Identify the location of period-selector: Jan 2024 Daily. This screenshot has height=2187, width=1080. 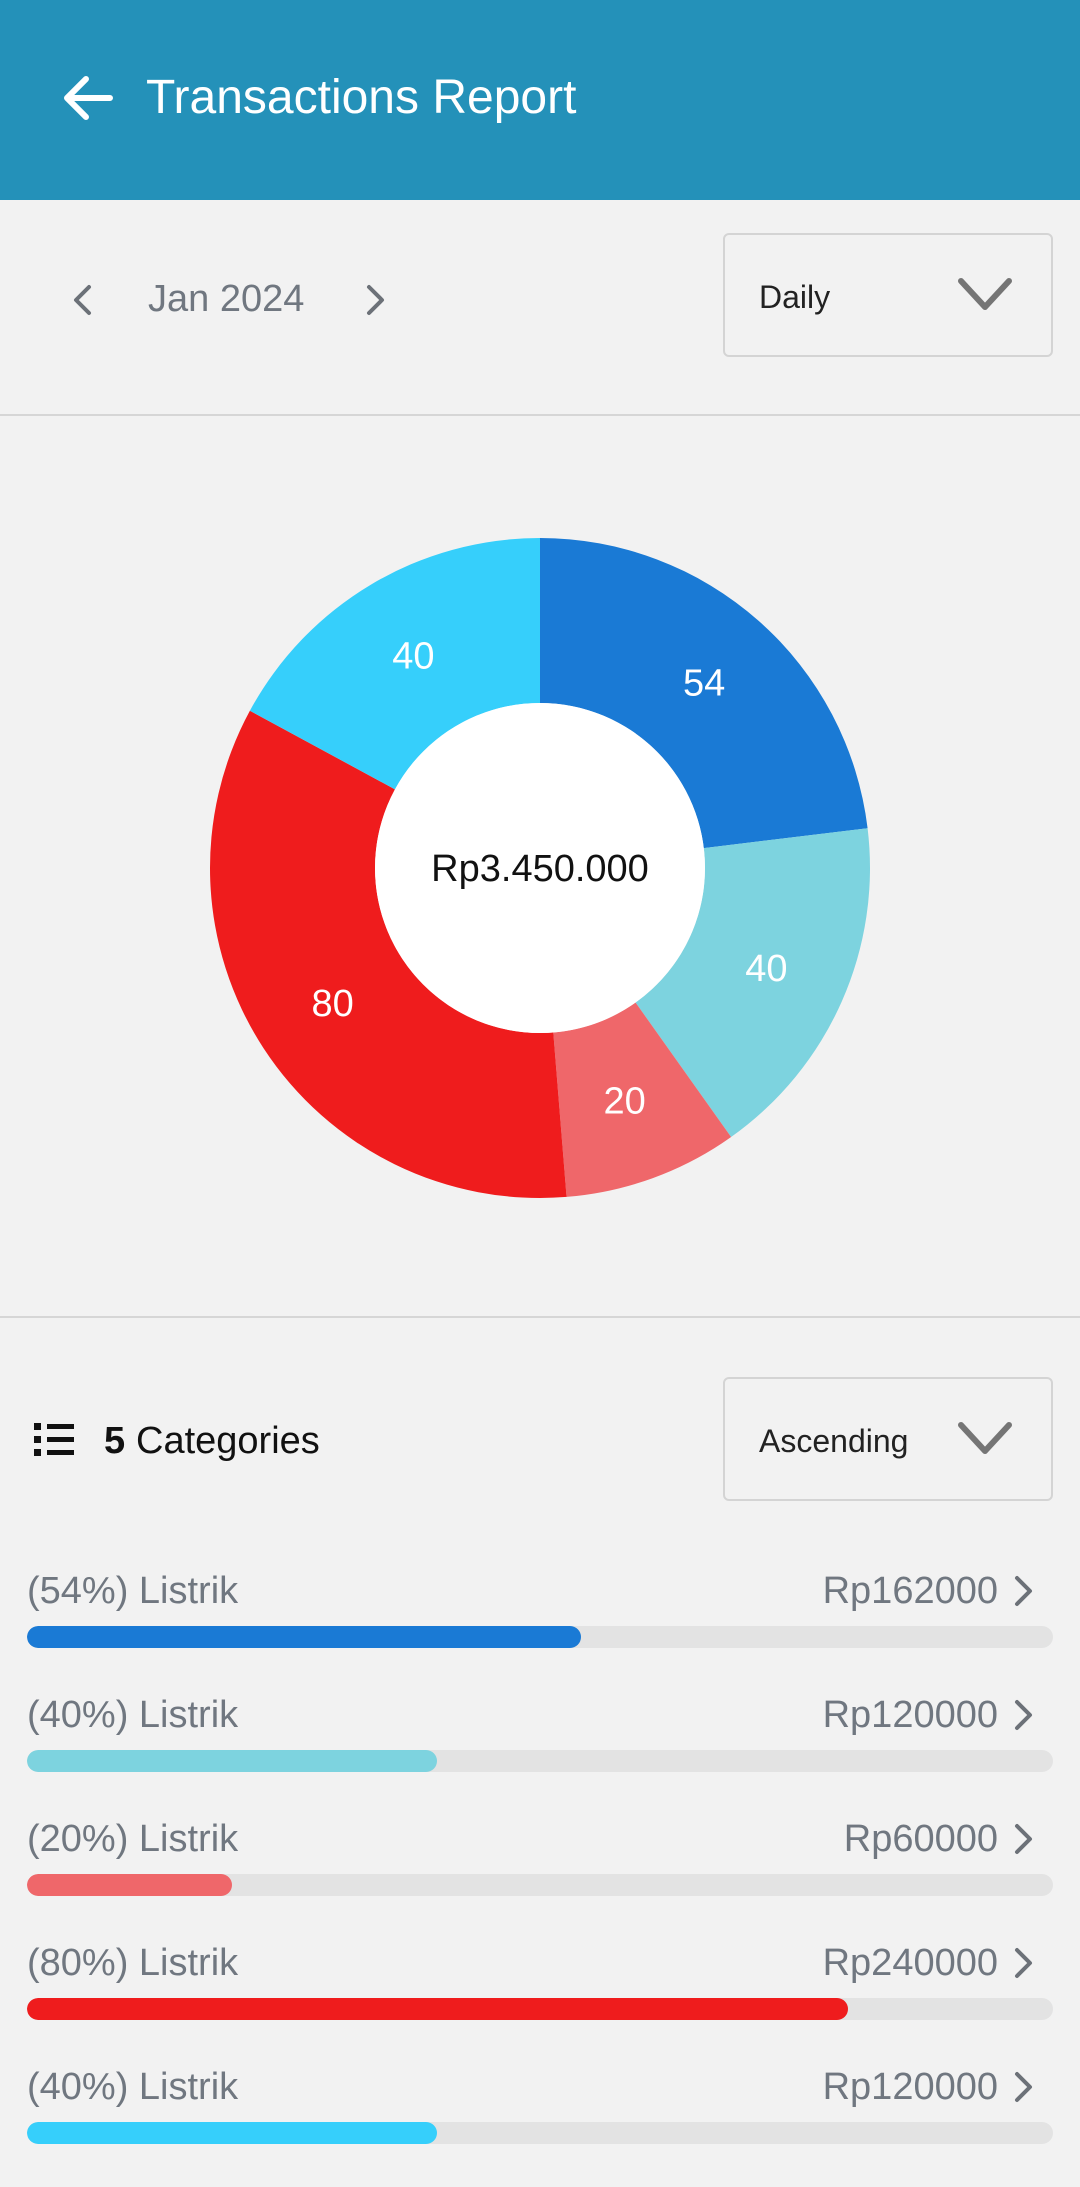
(540, 308).